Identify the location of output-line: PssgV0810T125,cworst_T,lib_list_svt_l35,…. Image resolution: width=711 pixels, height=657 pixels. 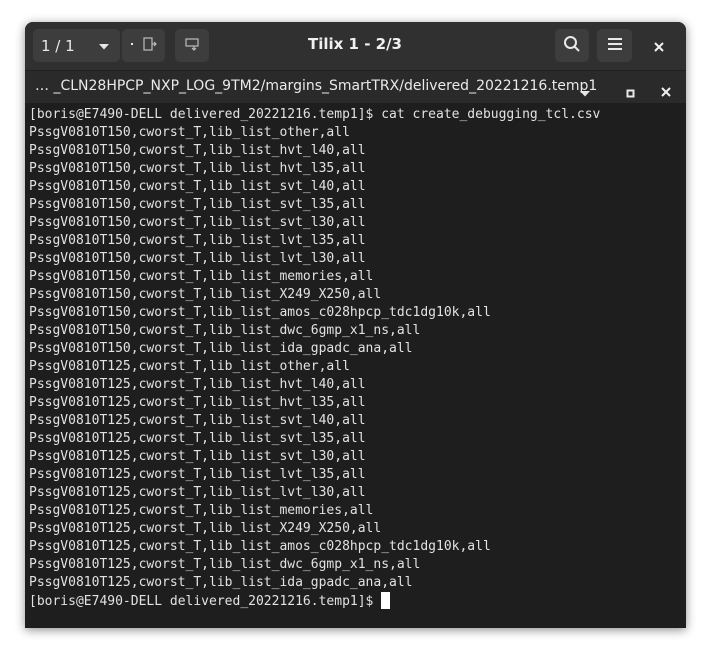
(197, 438).